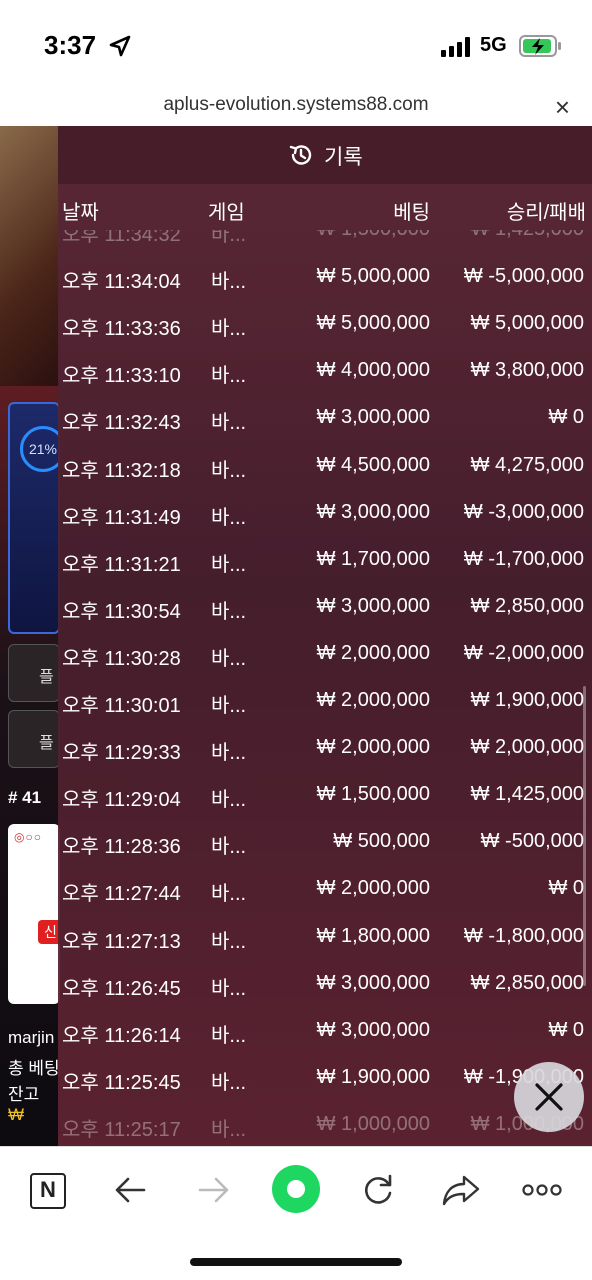  I want to click on history-row: 오후 11:32:43 바... ₩ 3,000,000 ₩ 0, so click(325, 429).